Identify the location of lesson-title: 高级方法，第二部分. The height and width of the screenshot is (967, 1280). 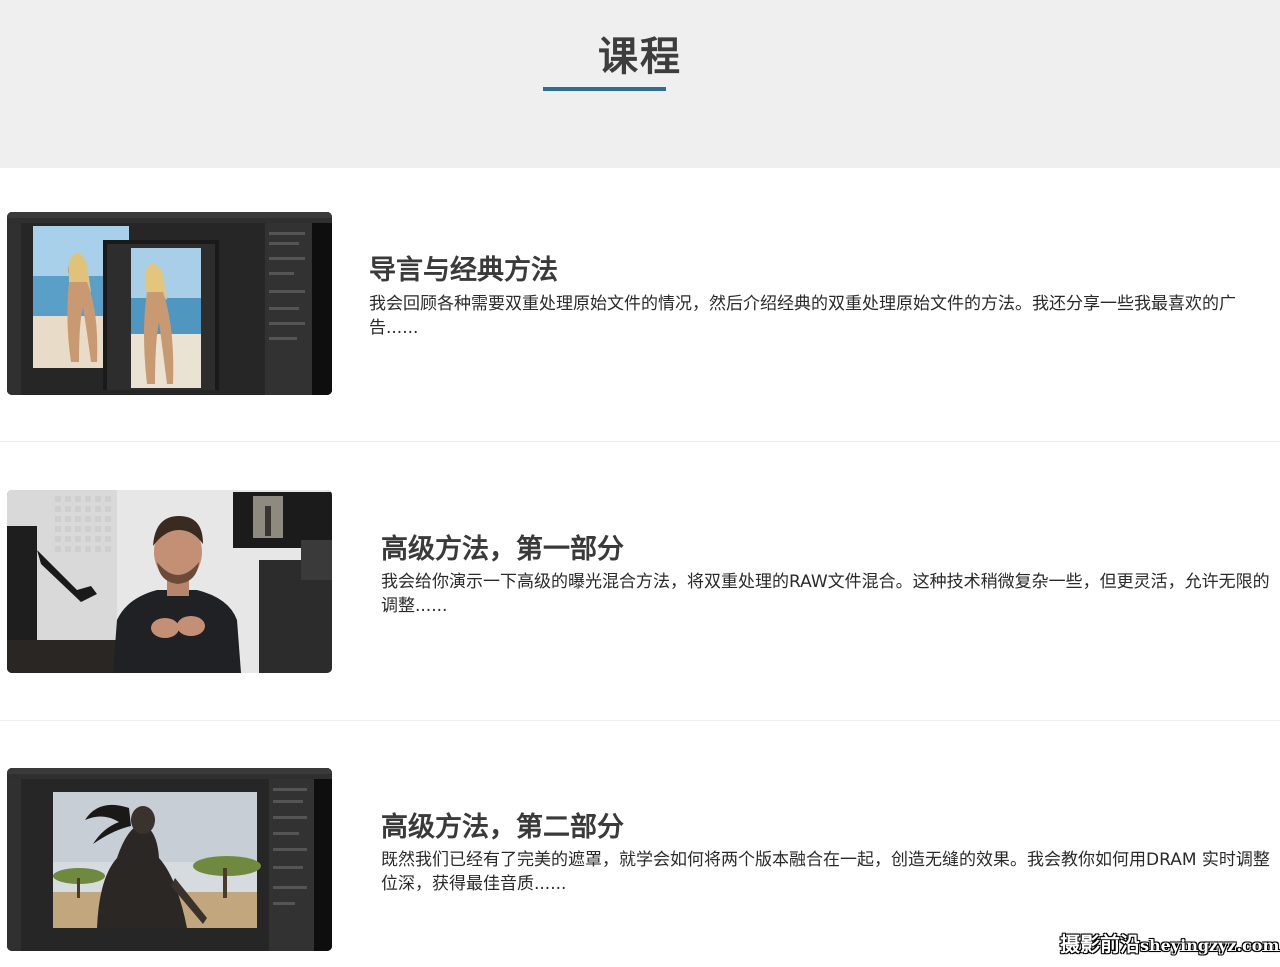
(502, 824).